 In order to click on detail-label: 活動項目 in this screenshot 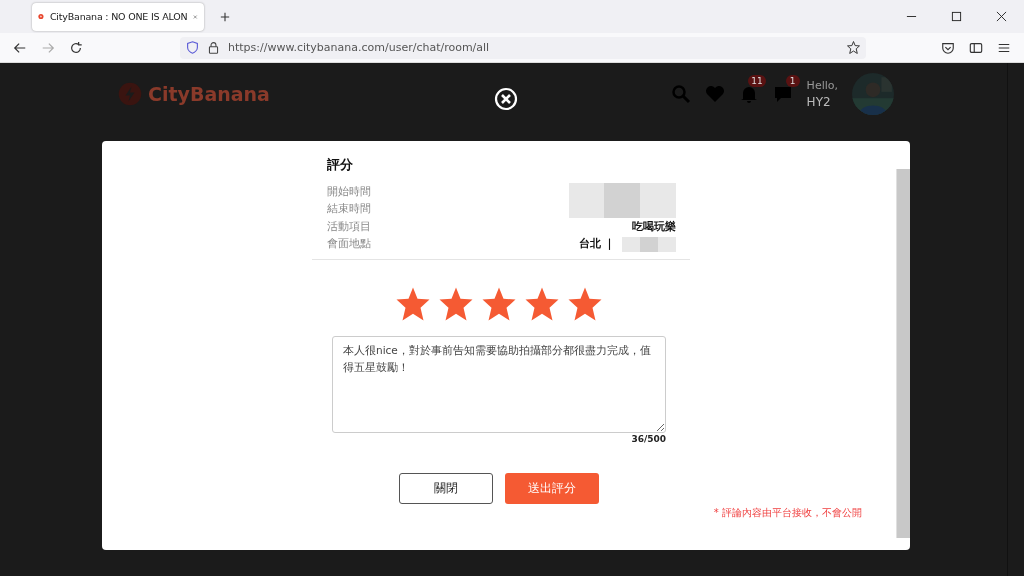, I will do `click(348, 226)`.